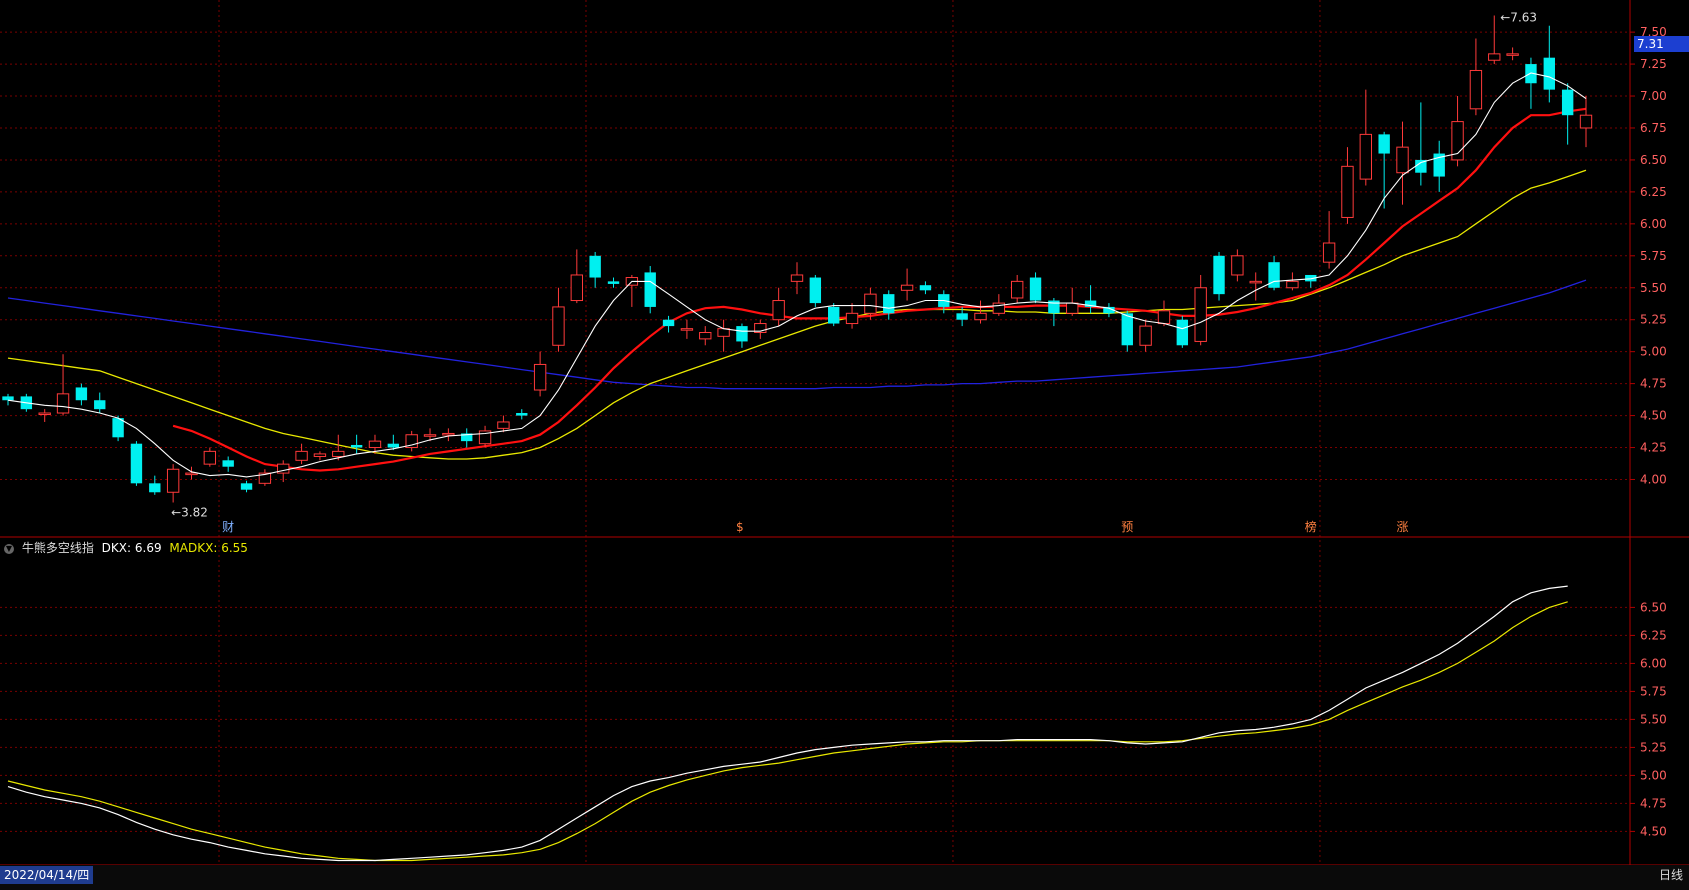 The image size is (1689, 890). I want to click on chevron-down-icon: ▼, so click(9, 548).